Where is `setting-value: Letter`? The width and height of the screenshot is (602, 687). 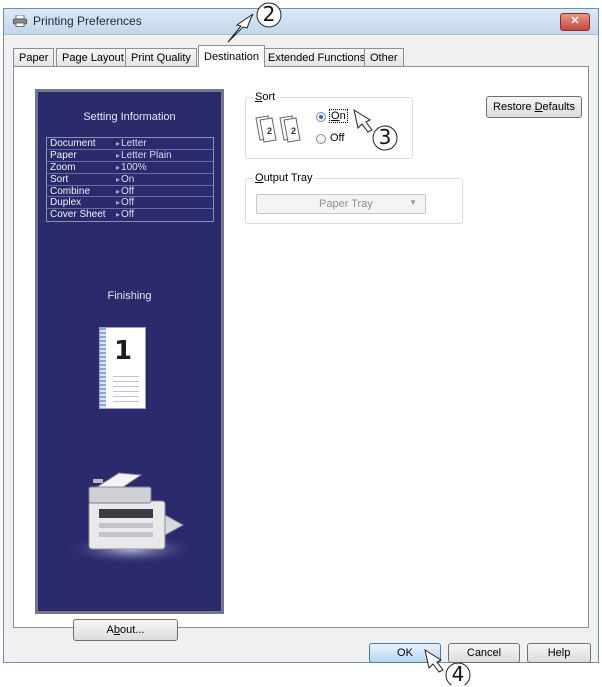
setting-value: Letter is located at coordinates (164, 143).